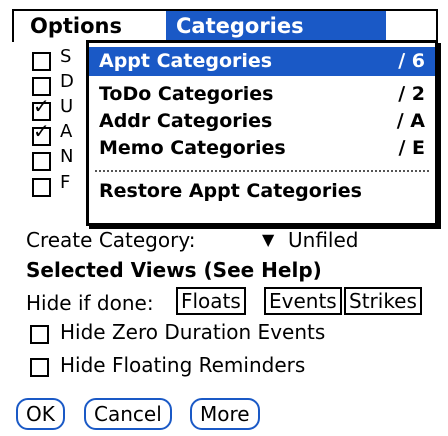 The image size is (448, 436). Describe the element at coordinates (39, 367) in the screenshot. I see `hide-floating-reminders-checkbox` at that location.